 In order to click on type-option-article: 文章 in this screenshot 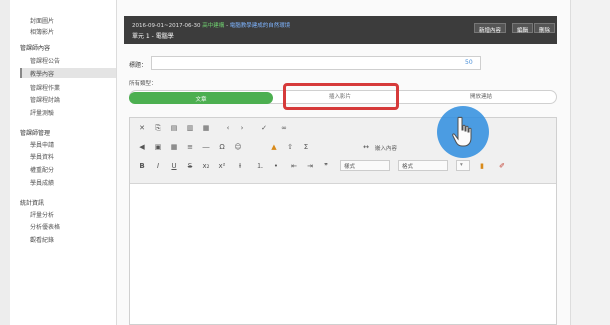, I will do `click(201, 98)`.